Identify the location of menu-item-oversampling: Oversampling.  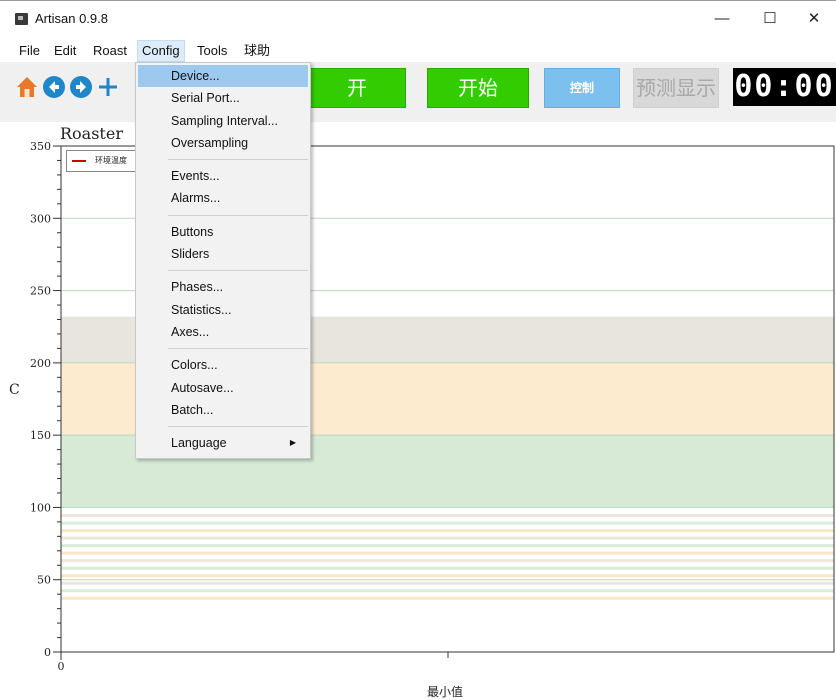
(223, 143).